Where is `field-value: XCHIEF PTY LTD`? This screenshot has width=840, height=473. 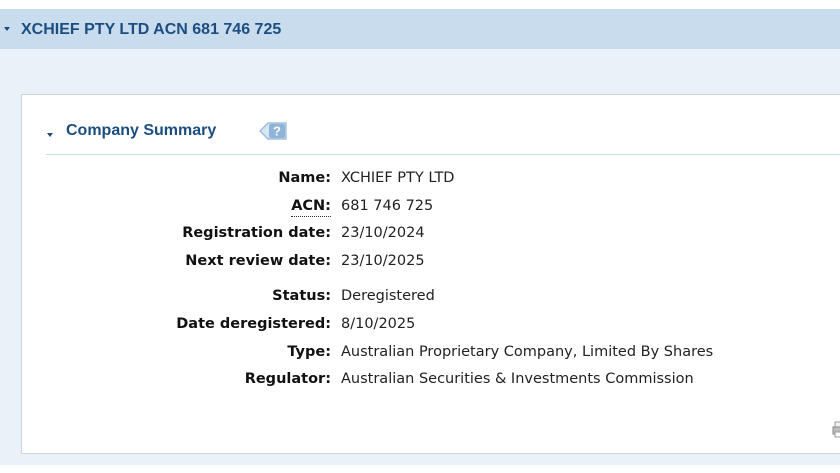
field-value: XCHIEF PTY LTD is located at coordinates (398, 178).